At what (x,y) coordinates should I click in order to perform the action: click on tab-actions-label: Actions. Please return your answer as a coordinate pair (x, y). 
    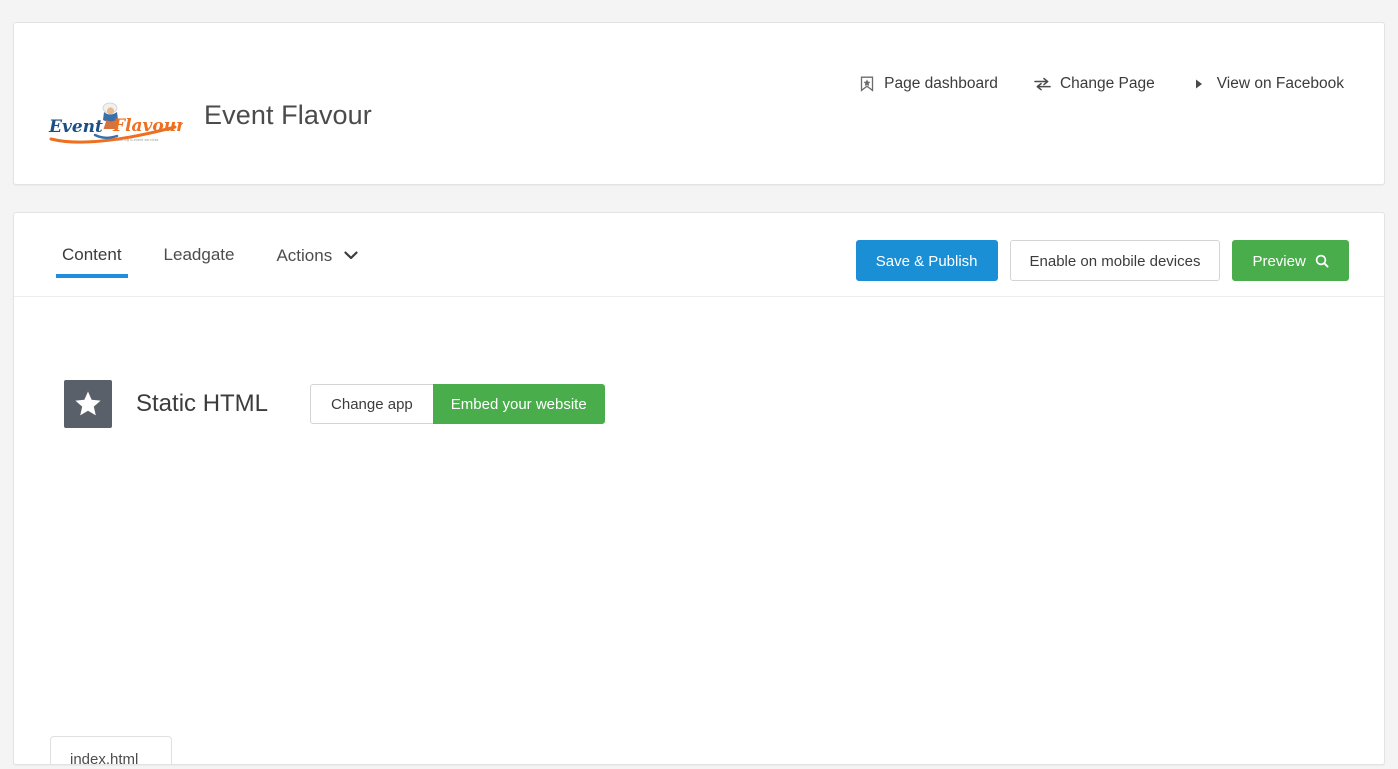
    Looking at the image, I should click on (304, 255).